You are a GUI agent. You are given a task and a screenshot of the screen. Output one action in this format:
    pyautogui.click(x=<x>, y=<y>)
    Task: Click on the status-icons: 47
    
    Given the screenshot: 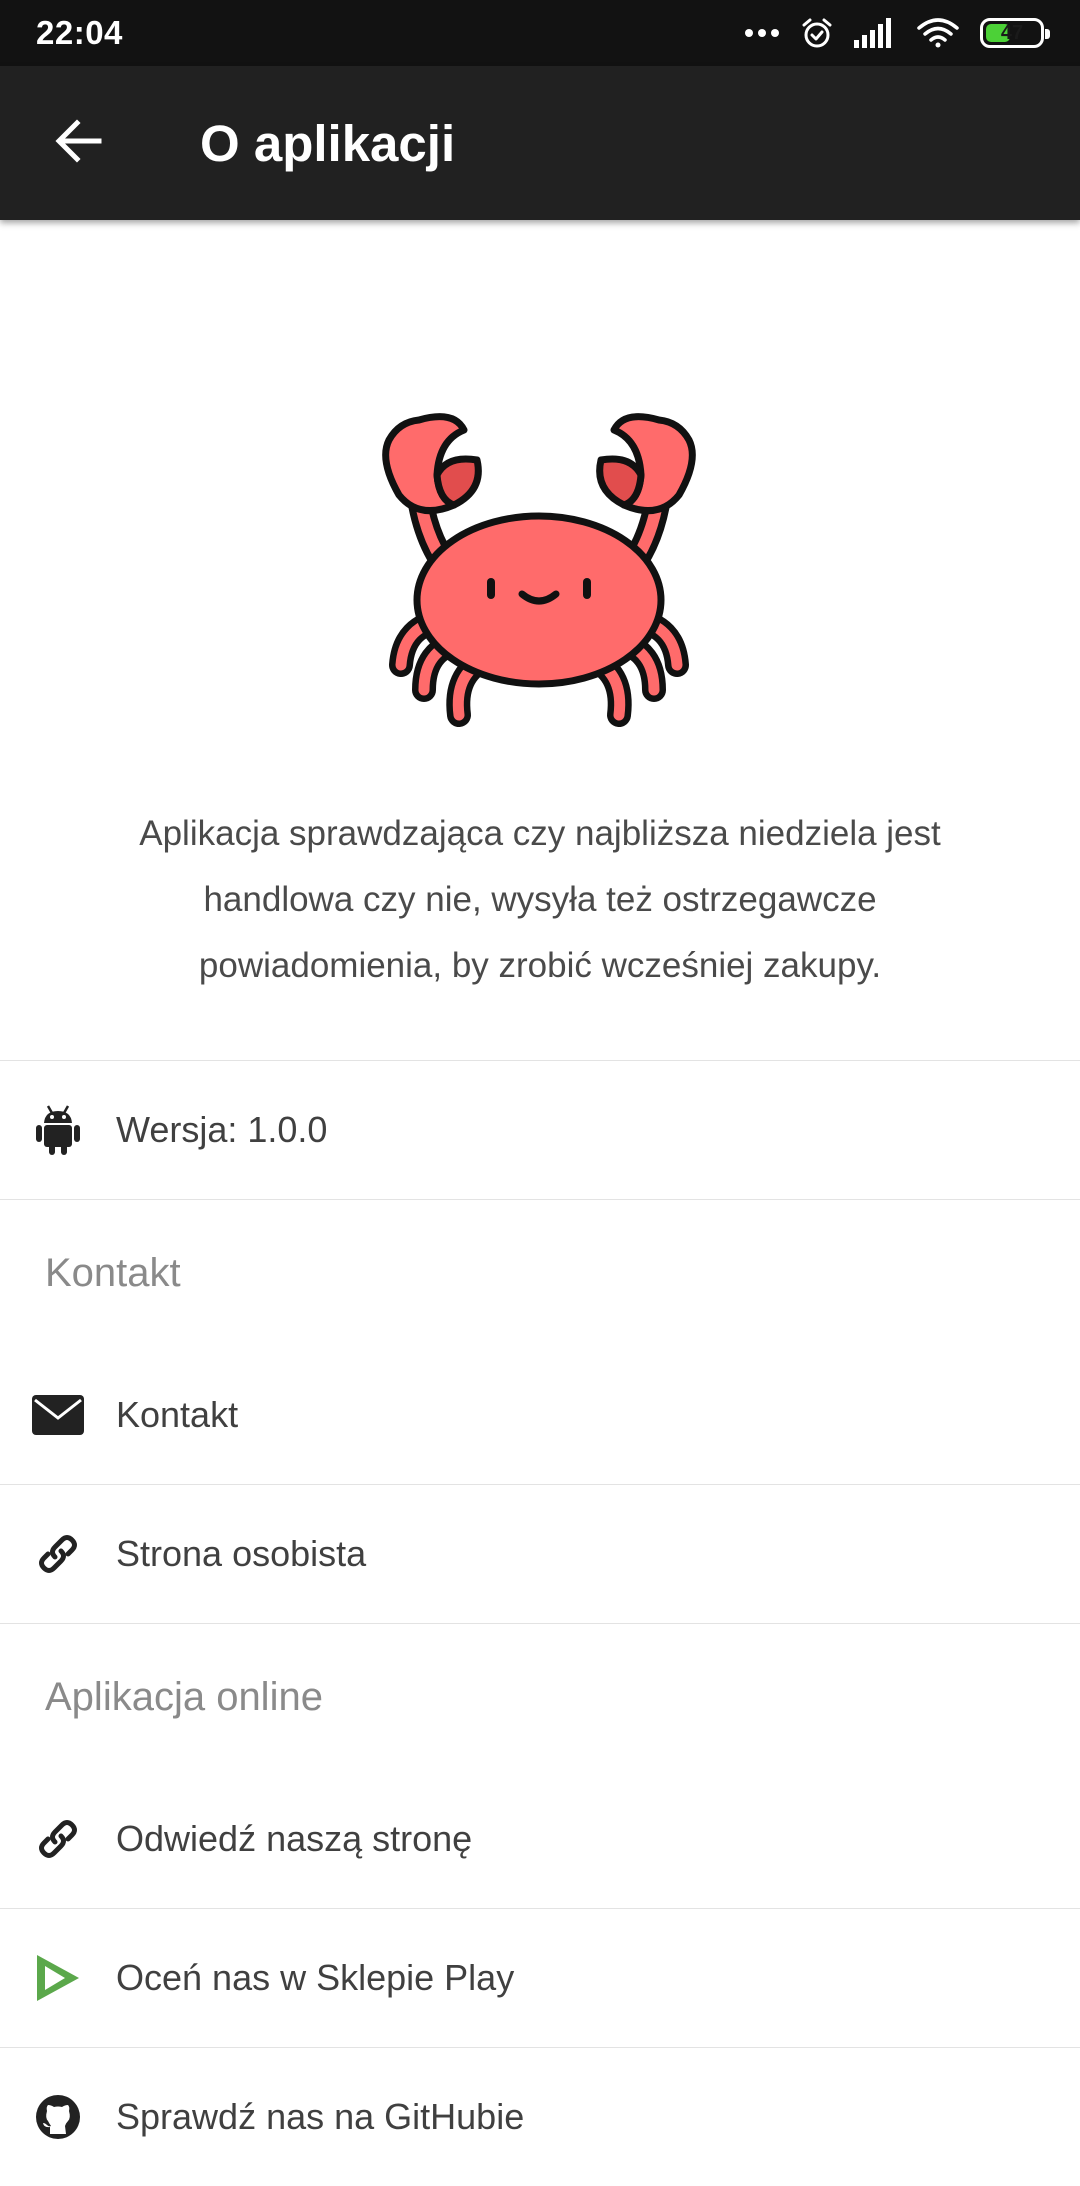 What is the action you would take?
    pyautogui.click(x=897, y=33)
    